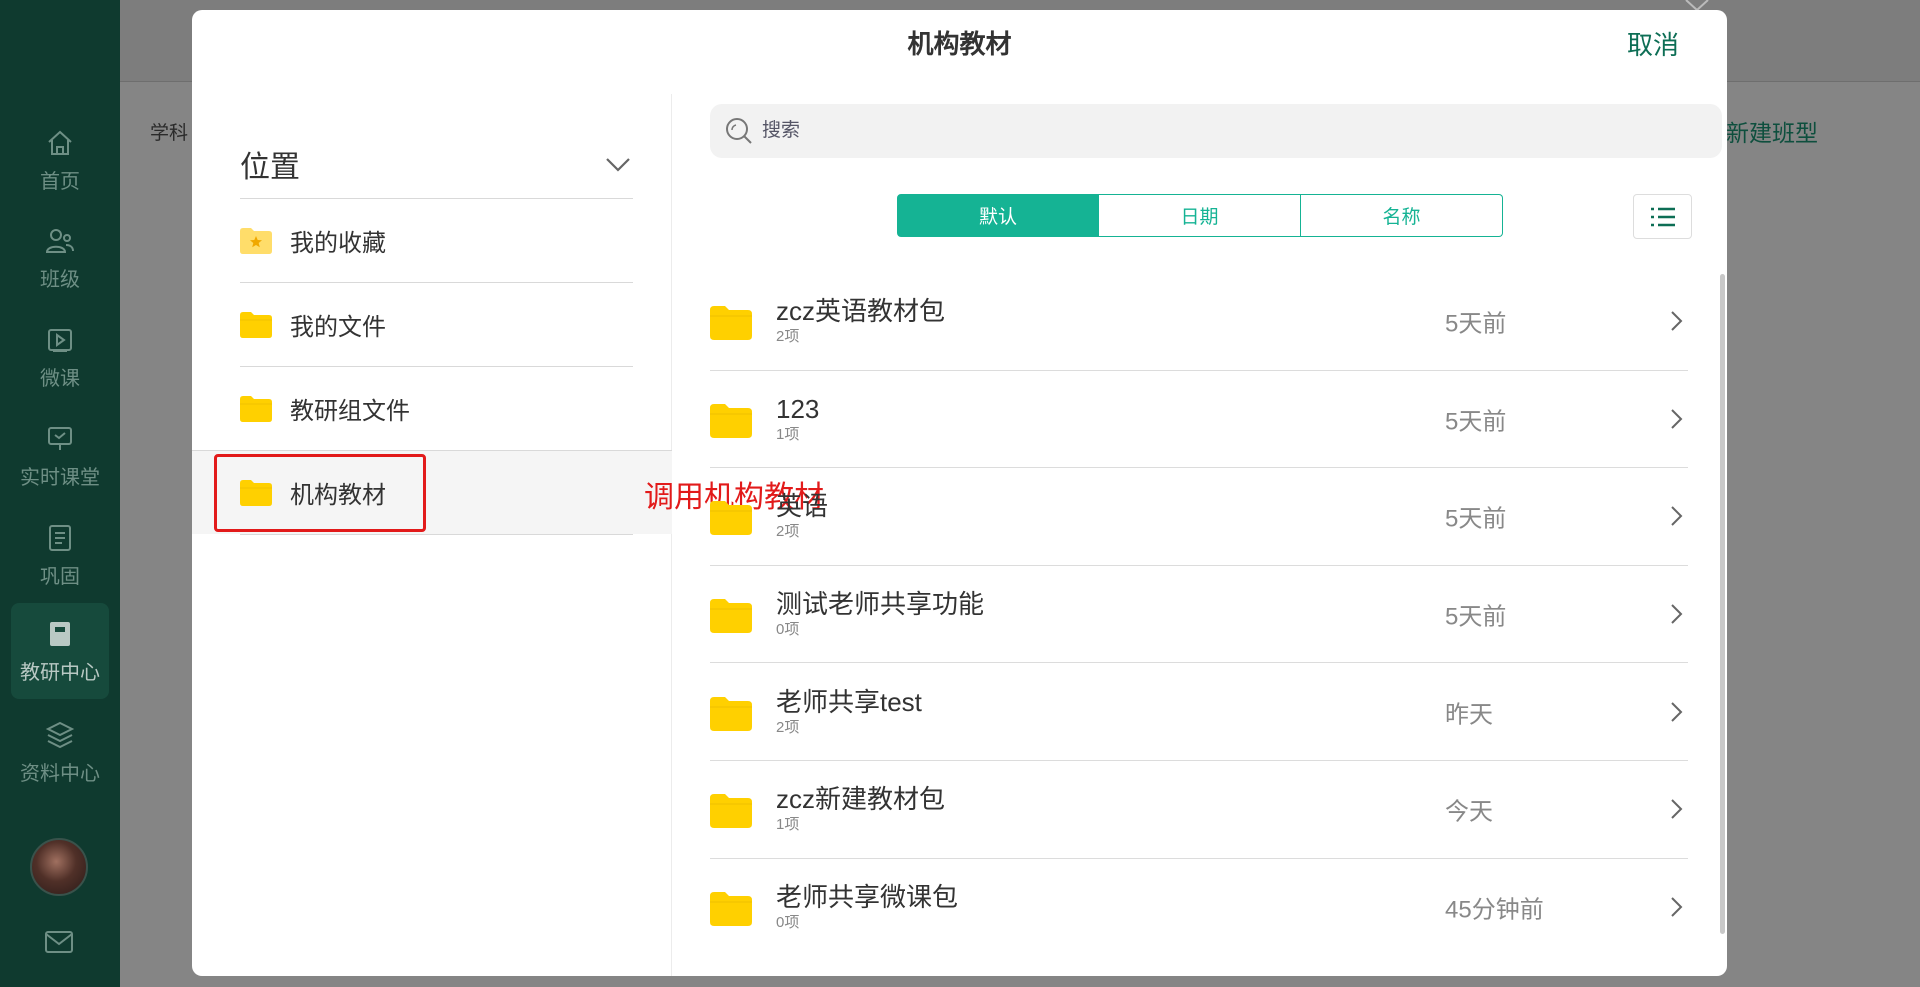  What do you see at coordinates (1199, 322) in the screenshot?
I see `list-item: zcz英语教材包 2项 5天前` at bounding box center [1199, 322].